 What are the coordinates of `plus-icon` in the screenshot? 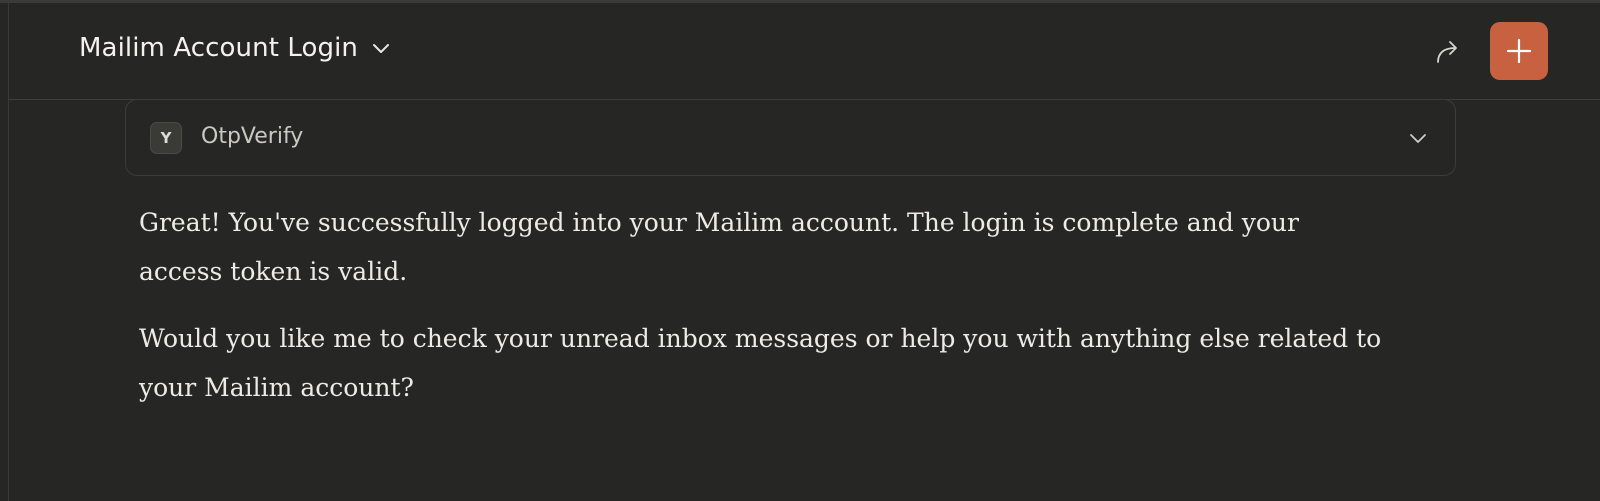 It's located at (1519, 51).